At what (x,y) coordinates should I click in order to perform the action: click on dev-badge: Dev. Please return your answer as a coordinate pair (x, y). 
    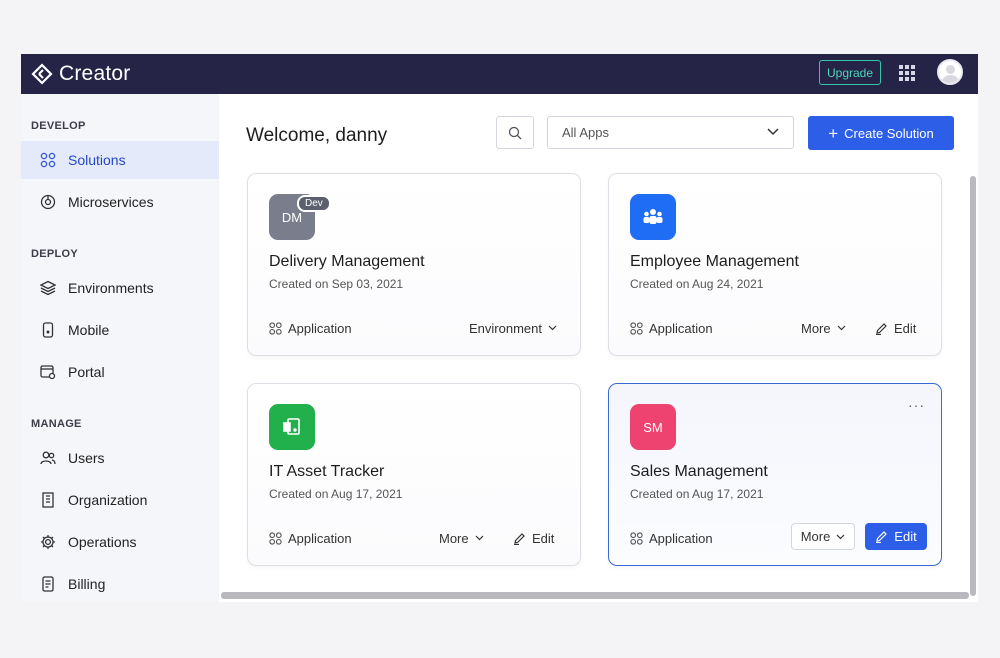
    Looking at the image, I should click on (314, 203).